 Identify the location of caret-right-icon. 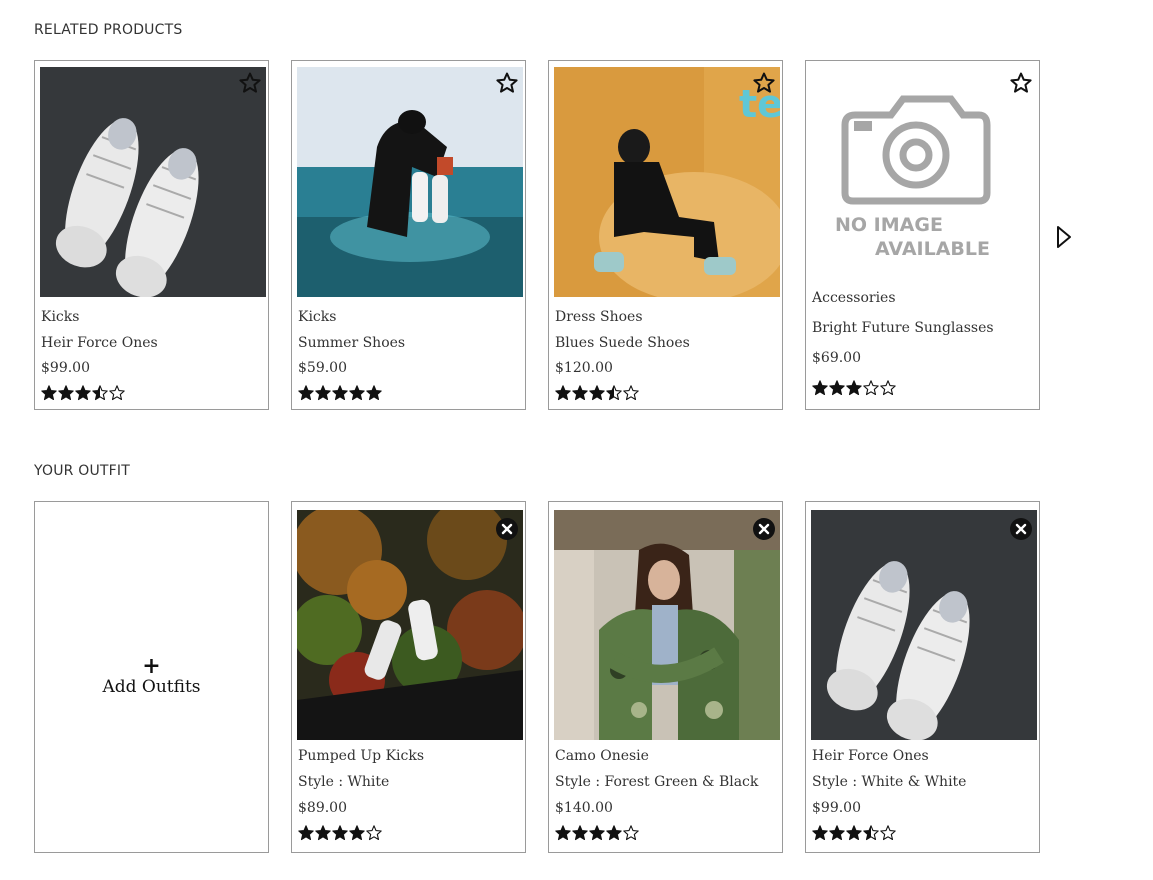
(1064, 237).